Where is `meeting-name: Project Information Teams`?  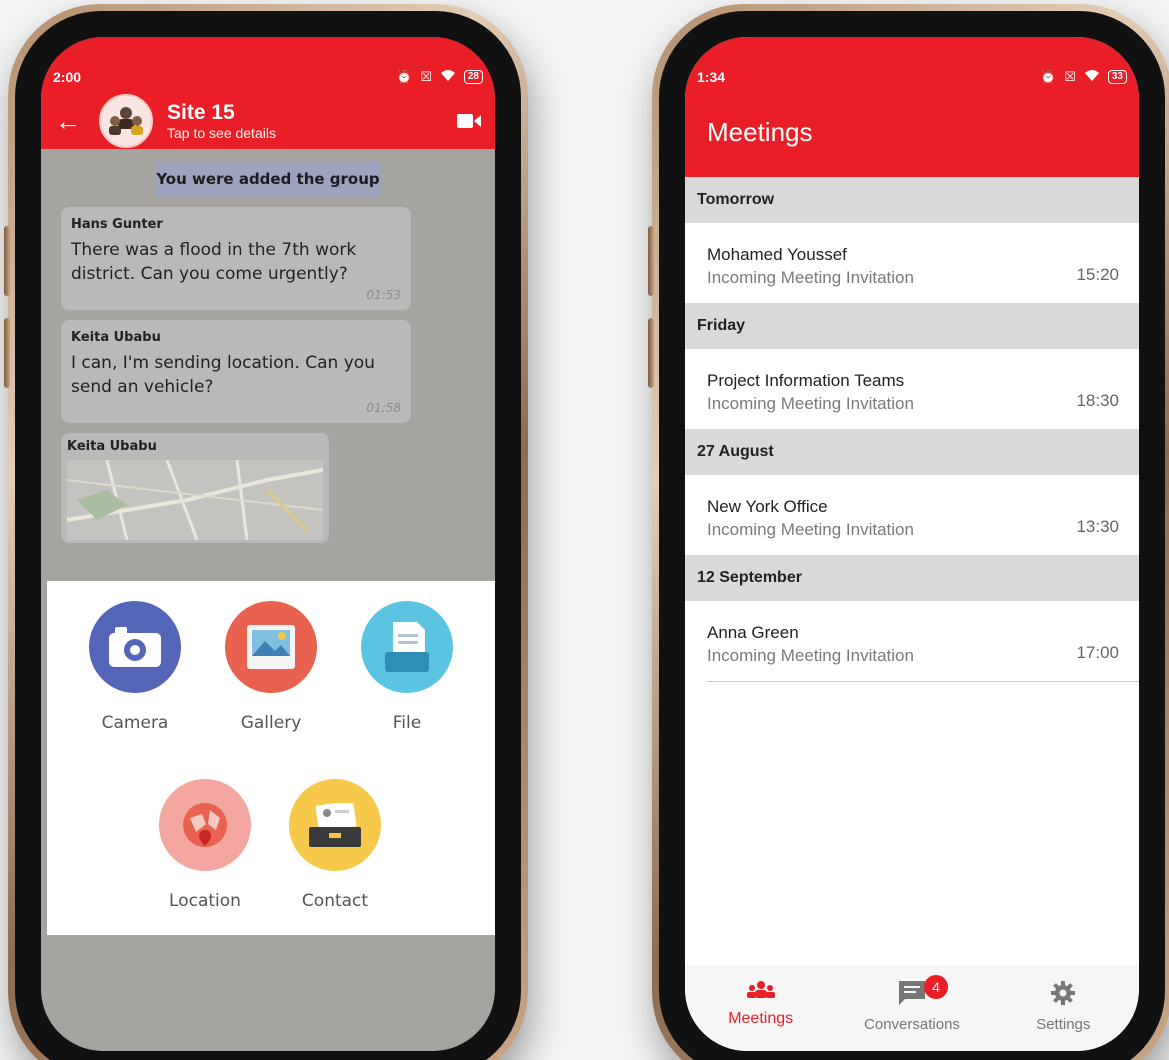 meeting-name: Project Information Teams is located at coordinates (806, 380).